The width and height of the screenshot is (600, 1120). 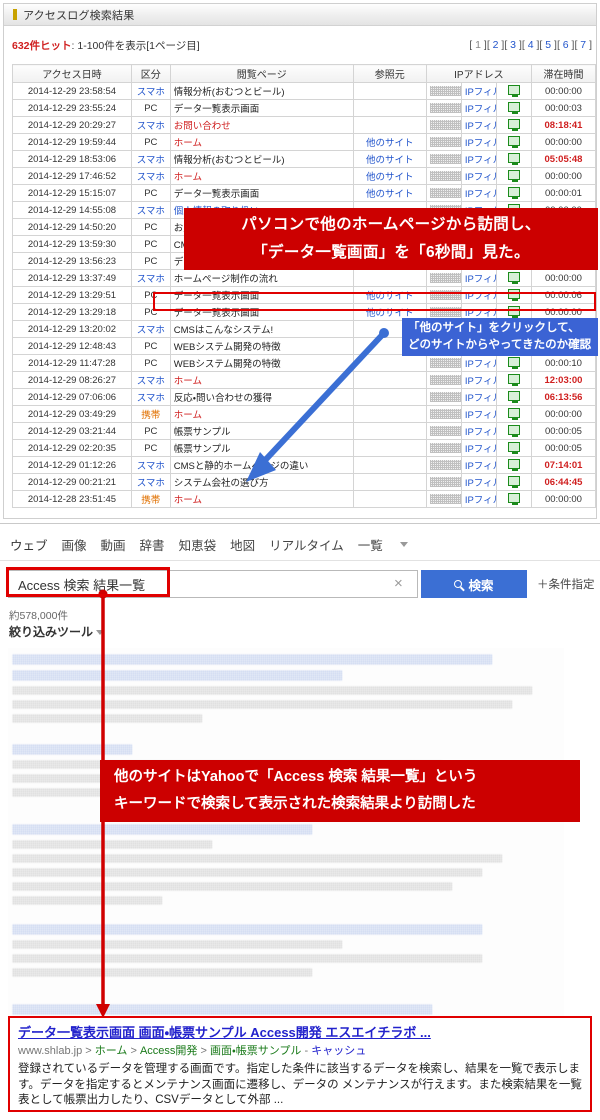 I want to click on cell-page: システム会社の選び方, so click(x=261, y=482).